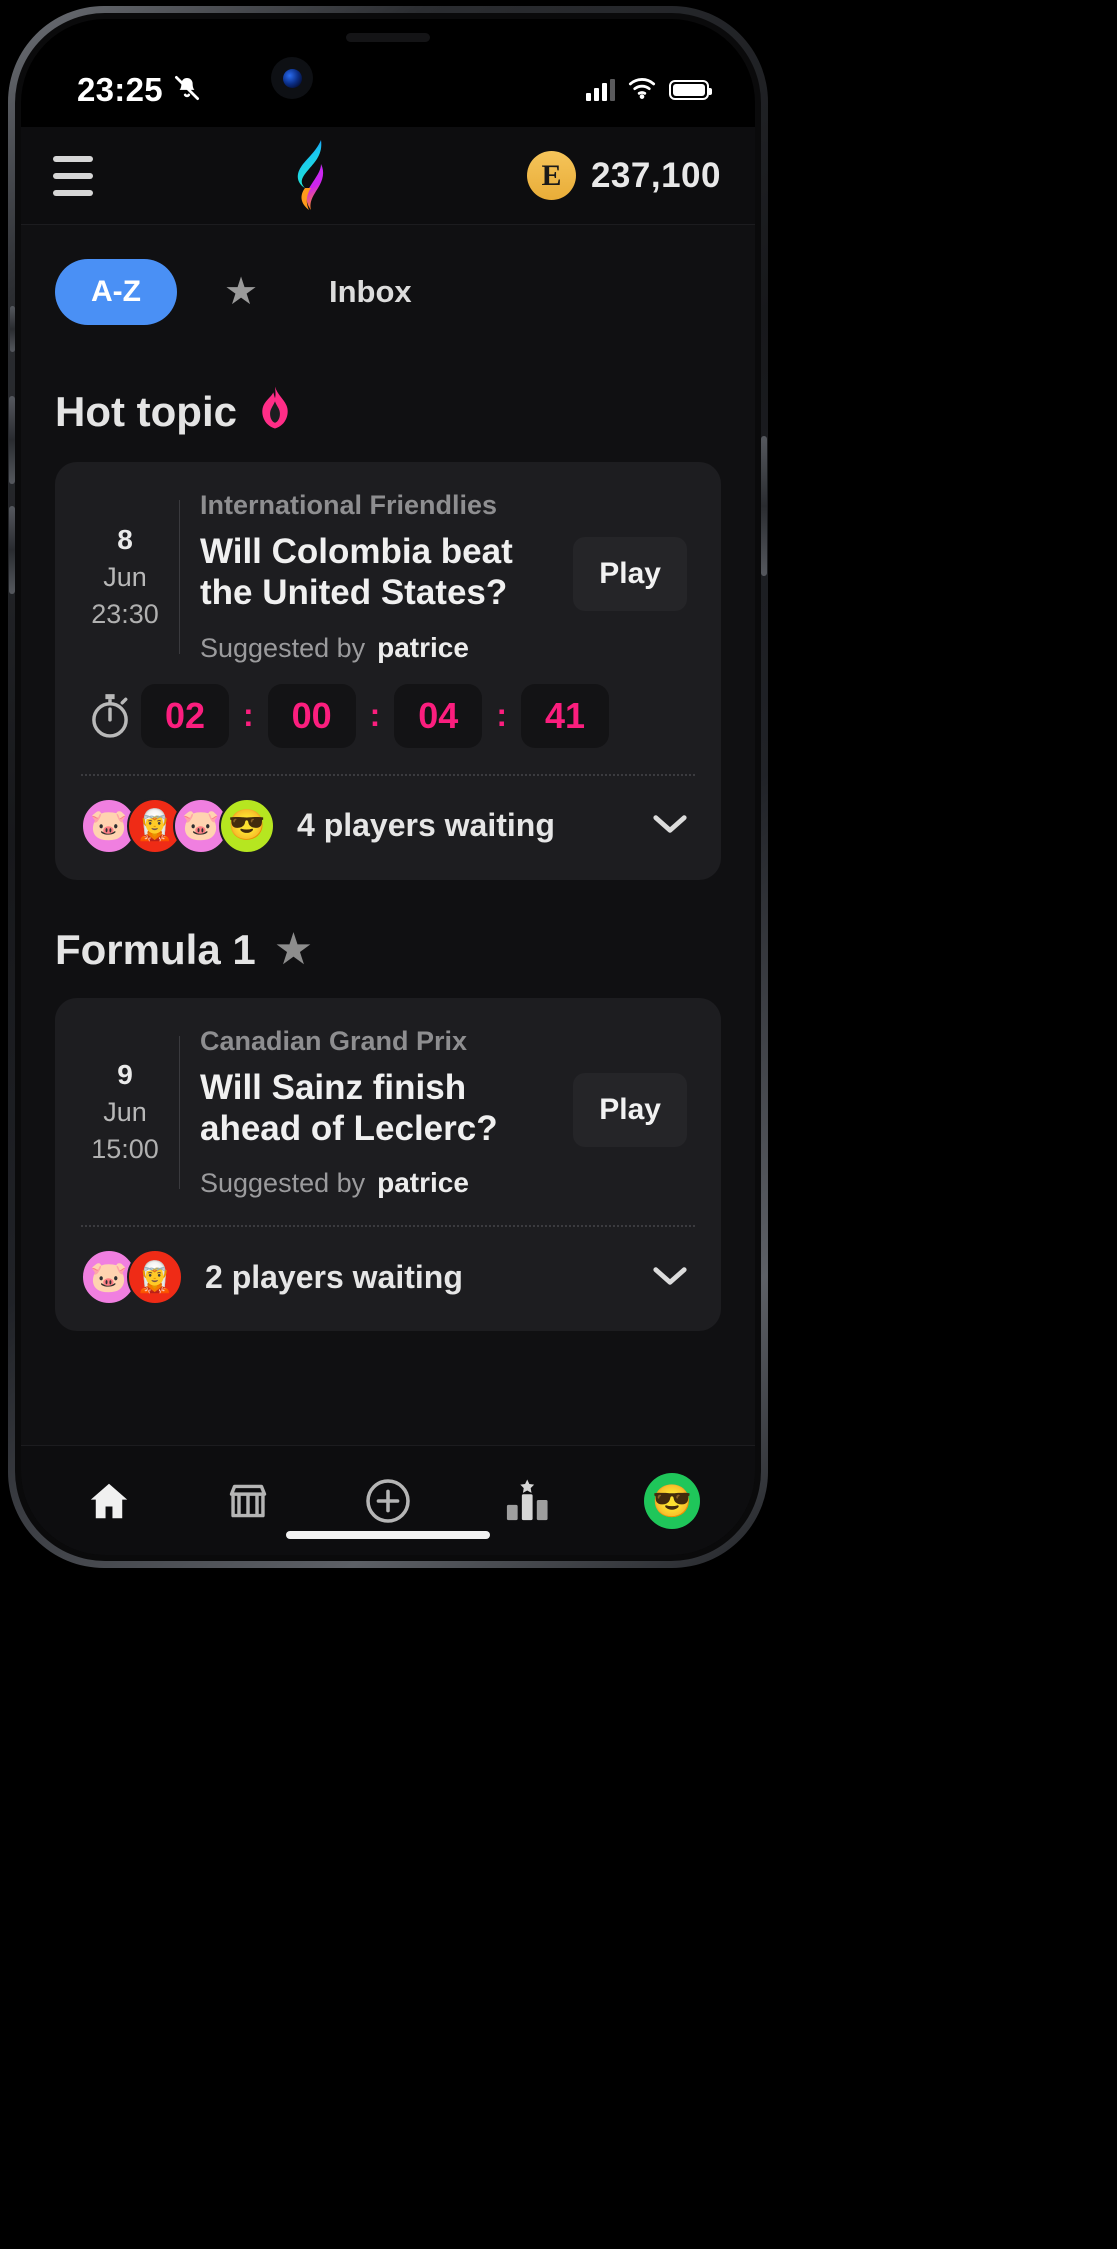 This screenshot has width=1117, height=2249. I want to click on filter-tabs: A-Z ★ Inbox, so click(388, 282).